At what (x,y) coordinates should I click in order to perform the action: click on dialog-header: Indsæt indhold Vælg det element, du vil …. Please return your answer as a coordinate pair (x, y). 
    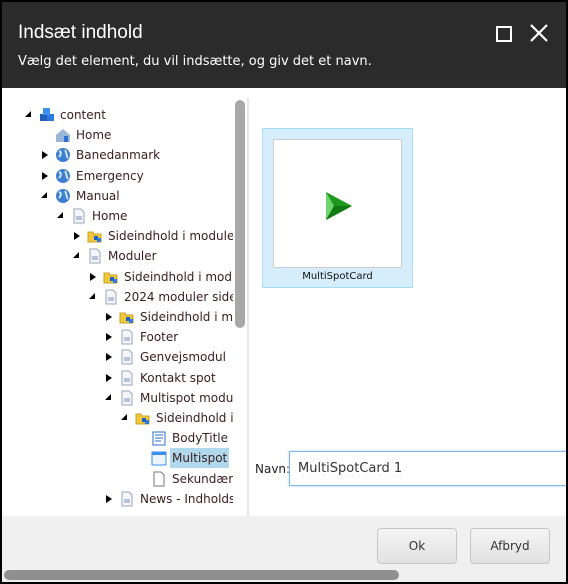
    Looking at the image, I should click on (284, 45).